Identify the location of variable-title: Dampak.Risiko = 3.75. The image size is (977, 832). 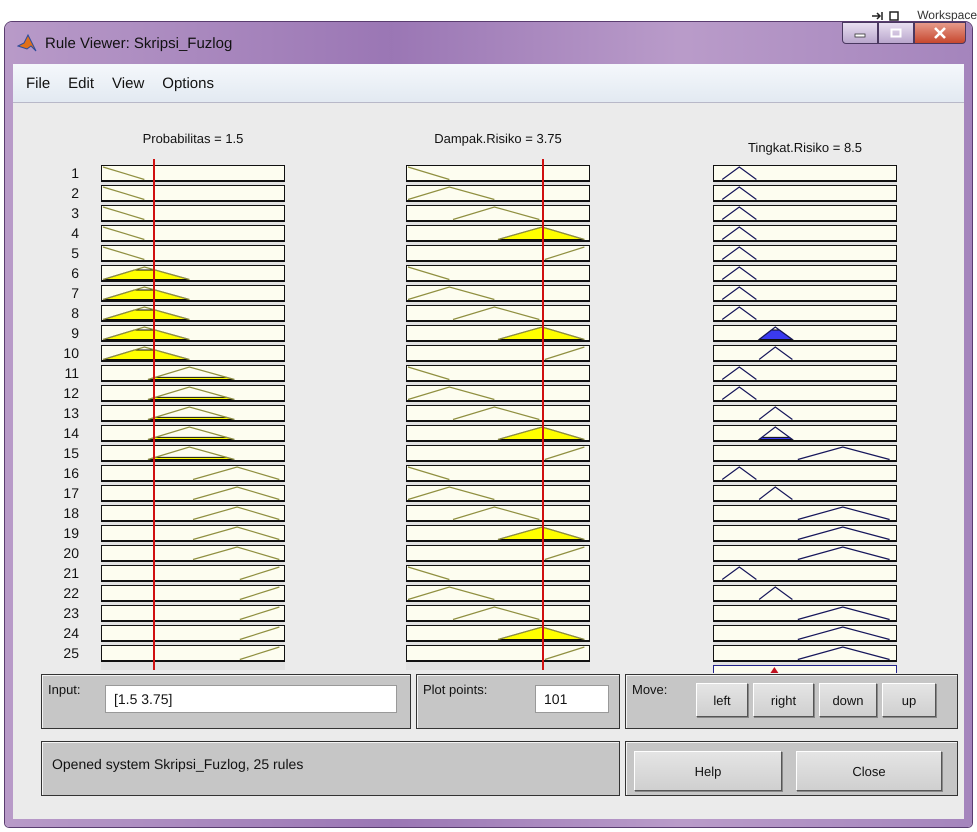
(498, 138).